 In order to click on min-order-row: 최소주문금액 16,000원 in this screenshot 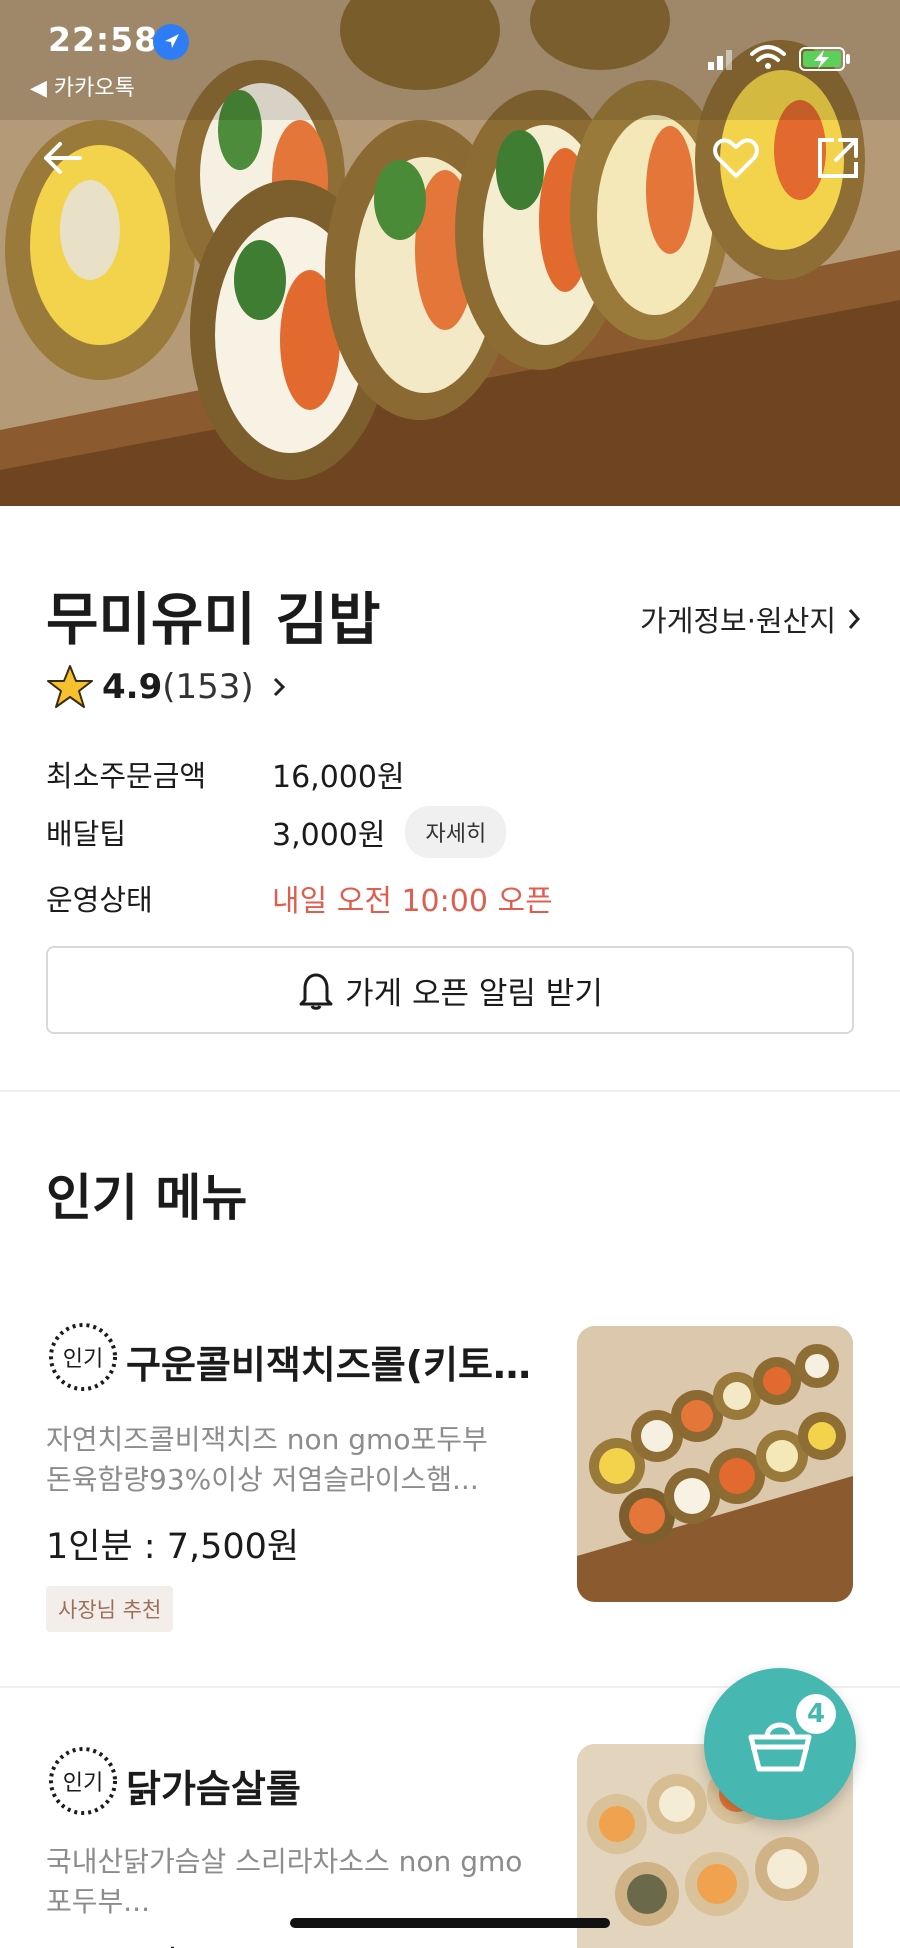, I will do `click(225, 774)`.